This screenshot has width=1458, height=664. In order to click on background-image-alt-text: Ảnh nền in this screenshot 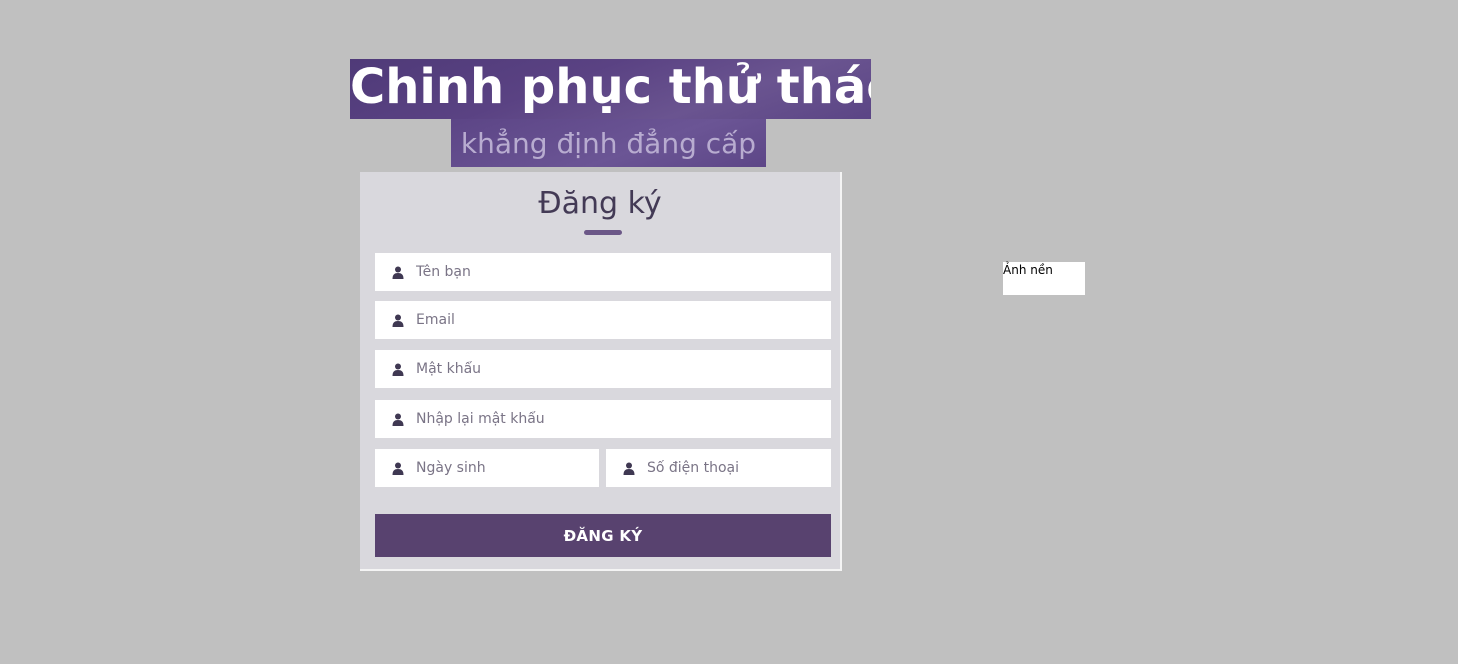, I will do `click(1028, 270)`.